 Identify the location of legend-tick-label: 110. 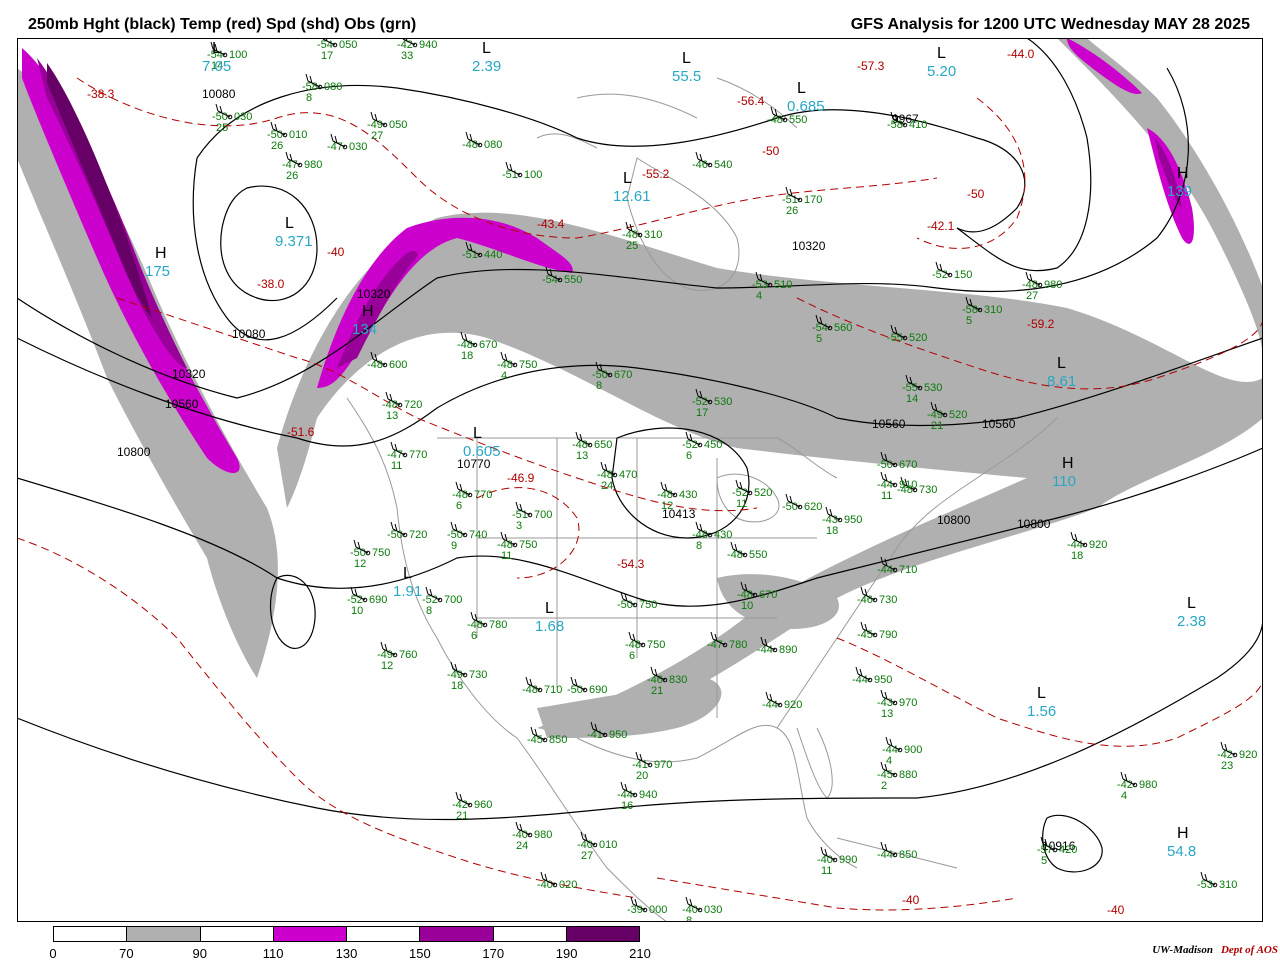
(273, 953).